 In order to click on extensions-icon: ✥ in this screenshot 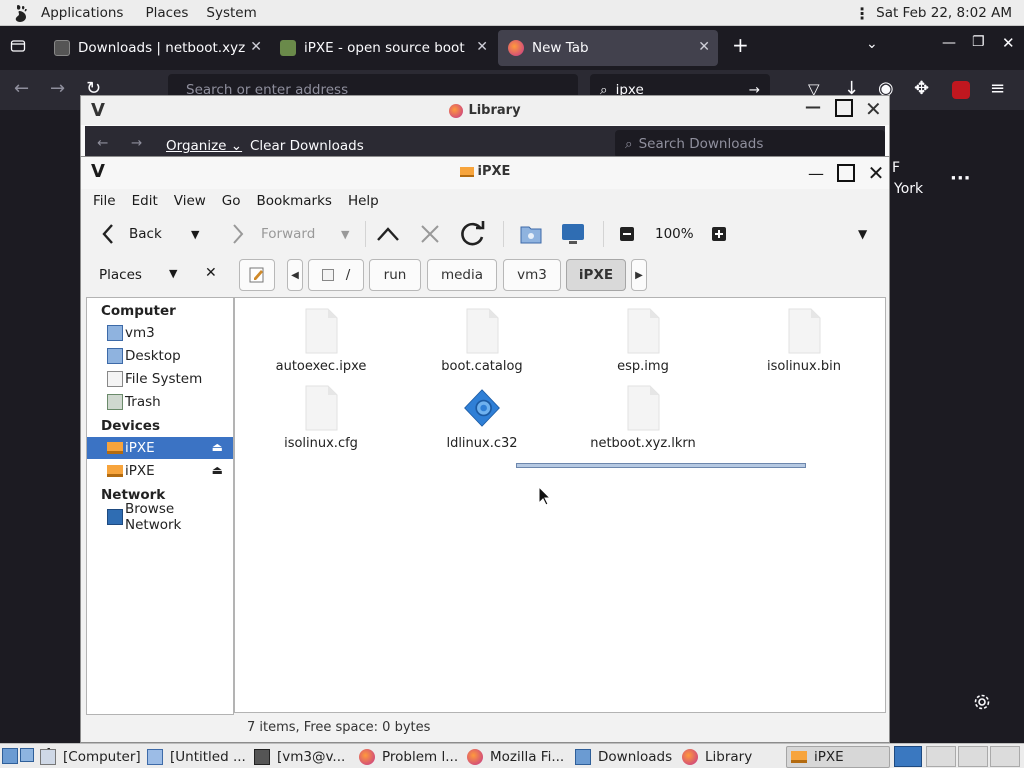, I will do `click(921, 88)`.